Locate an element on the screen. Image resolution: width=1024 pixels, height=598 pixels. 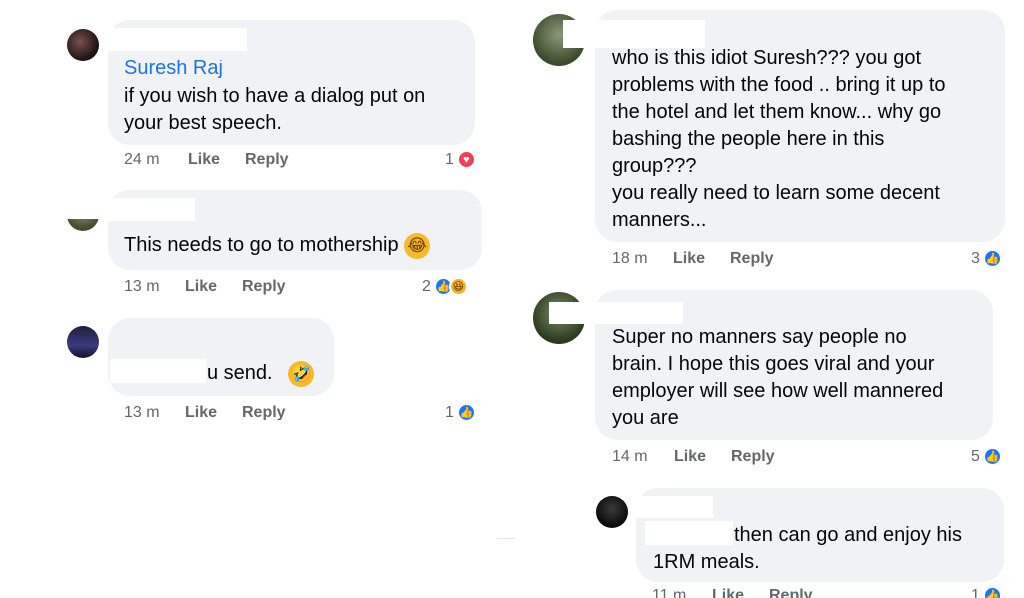
comment-text-line: problems with the food .. bring it up to is located at coordinates (779, 85).